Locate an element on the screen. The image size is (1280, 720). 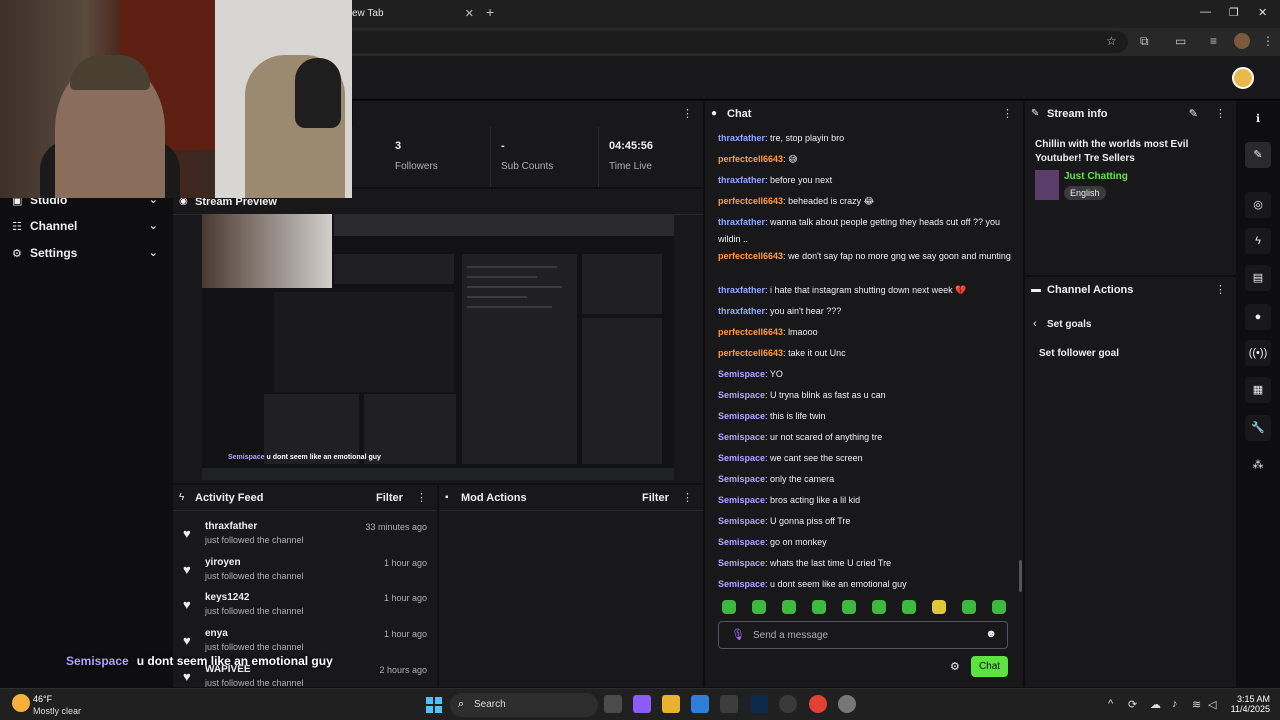
info-icon: ℹ is located at coordinates (1258, 119).